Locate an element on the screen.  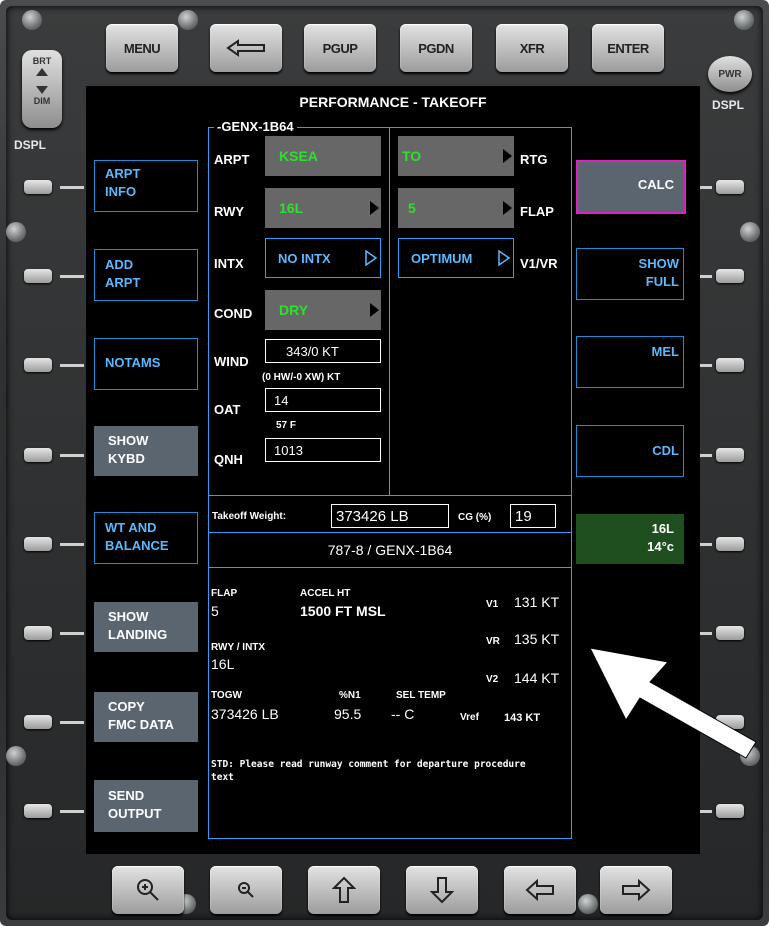
dim-label: DIM is located at coordinates (42, 101).